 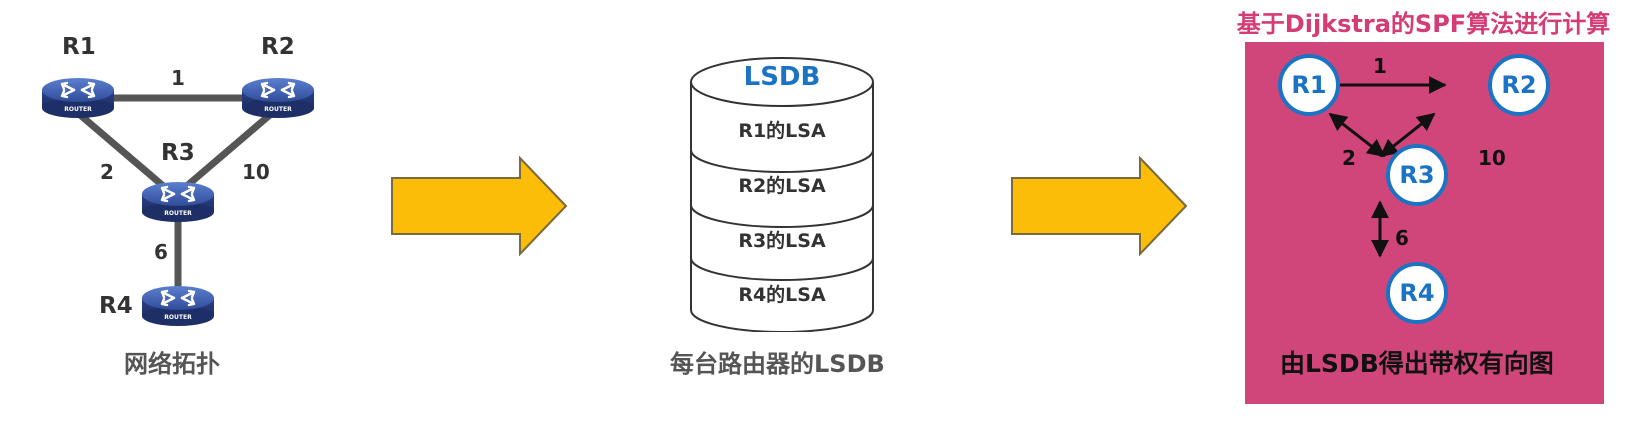 What do you see at coordinates (1357, 135) in the screenshot?
I see `edge-r1-r3` at bounding box center [1357, 135].